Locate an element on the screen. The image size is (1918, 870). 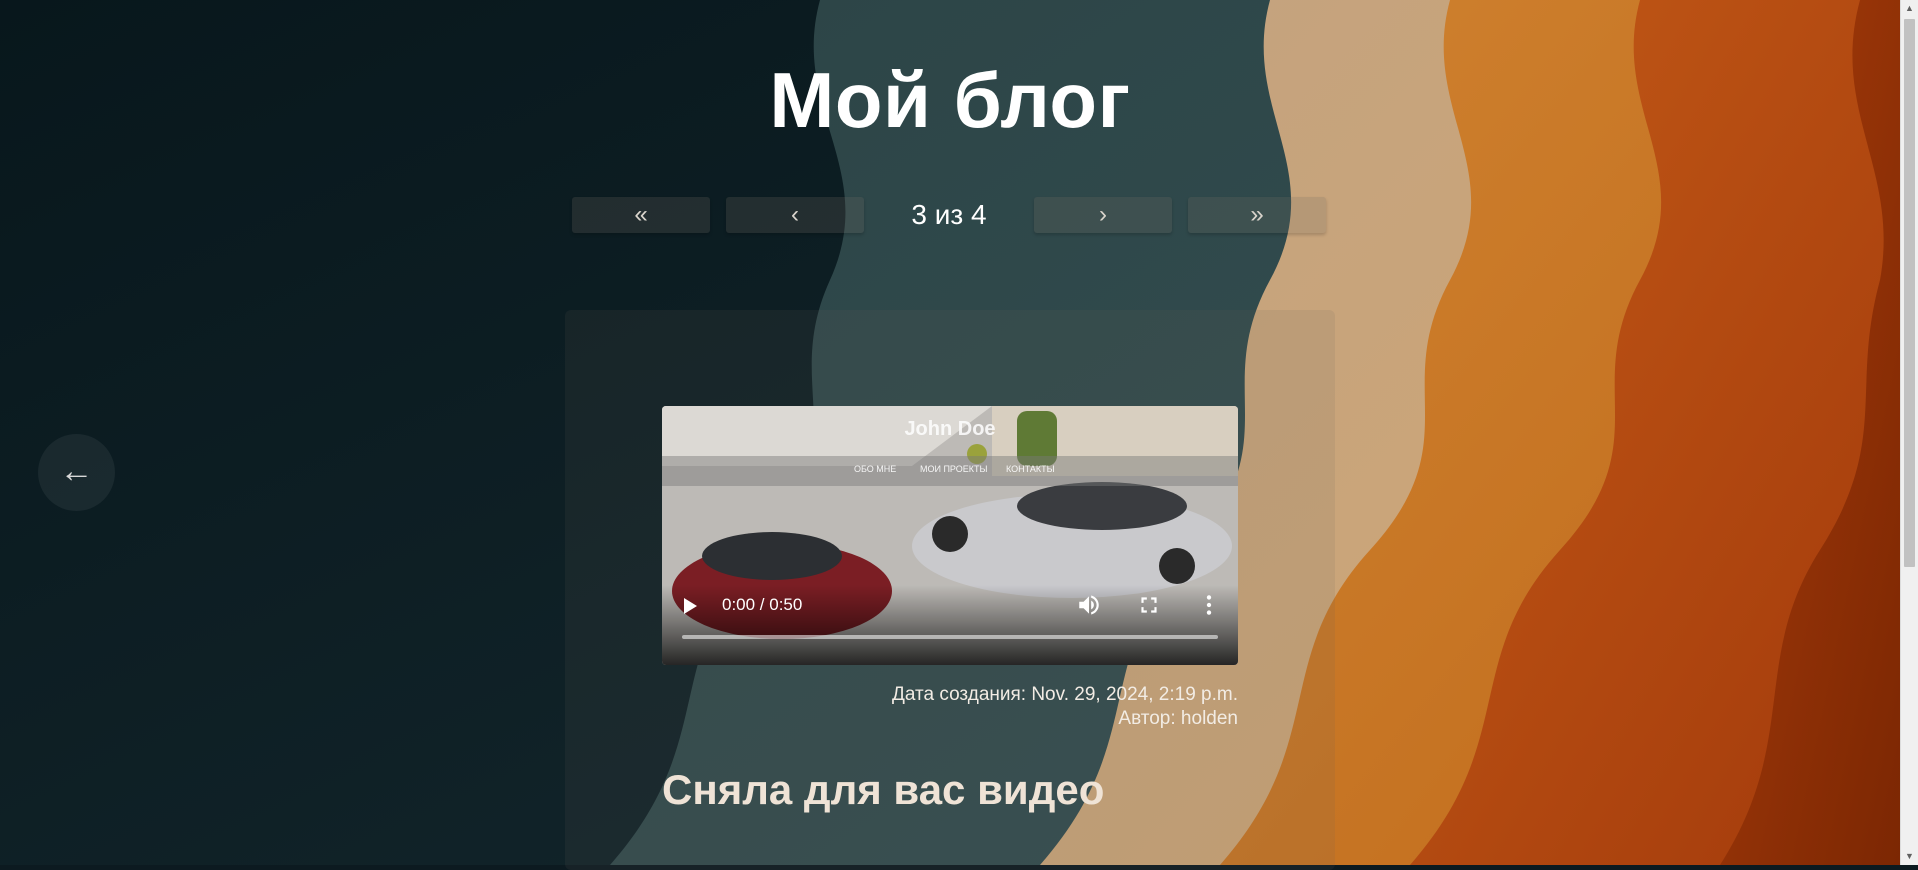
last-page-button: » is located at coordinates (1257, 215).